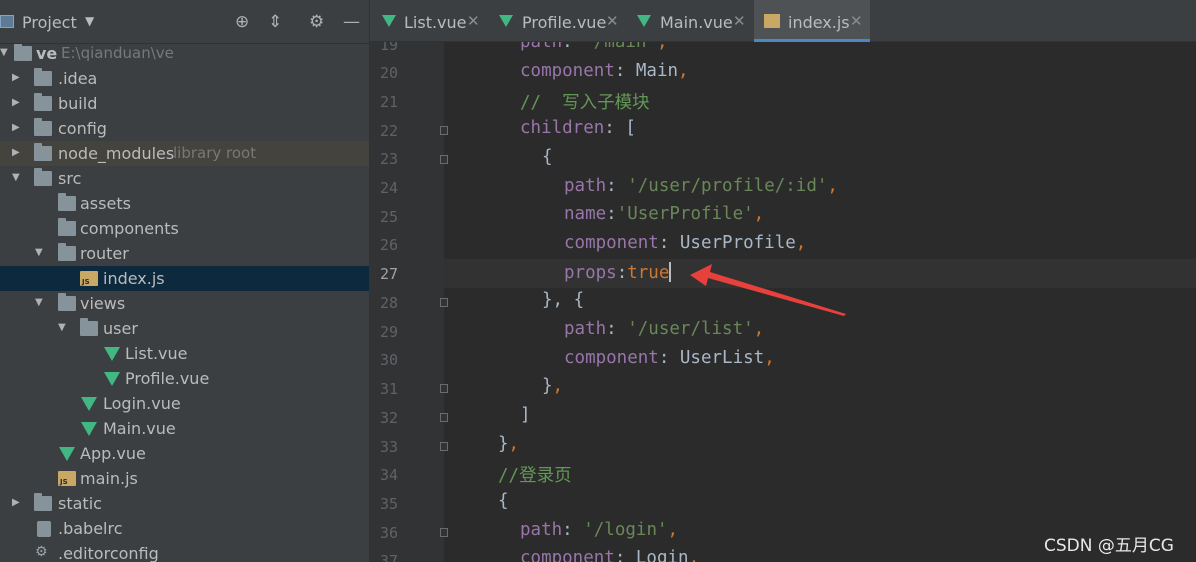 Image resolution: width=1196 pixels, height=562 pixels. I want to click on tree-item-label: views, so click(103, 303).